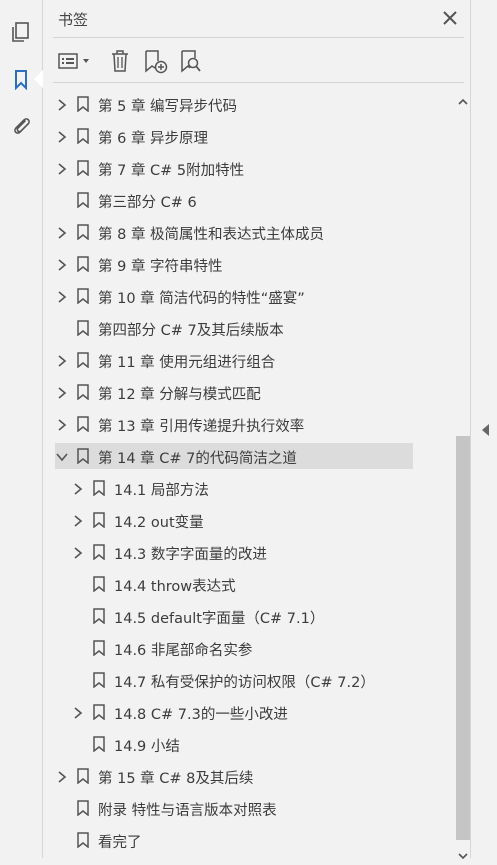 This screenshot has height=865, width=497. What do you see at coordinates (62, 456) in the screenshot?
I see `chevron-down-icon` at bounding box center [62, 456].